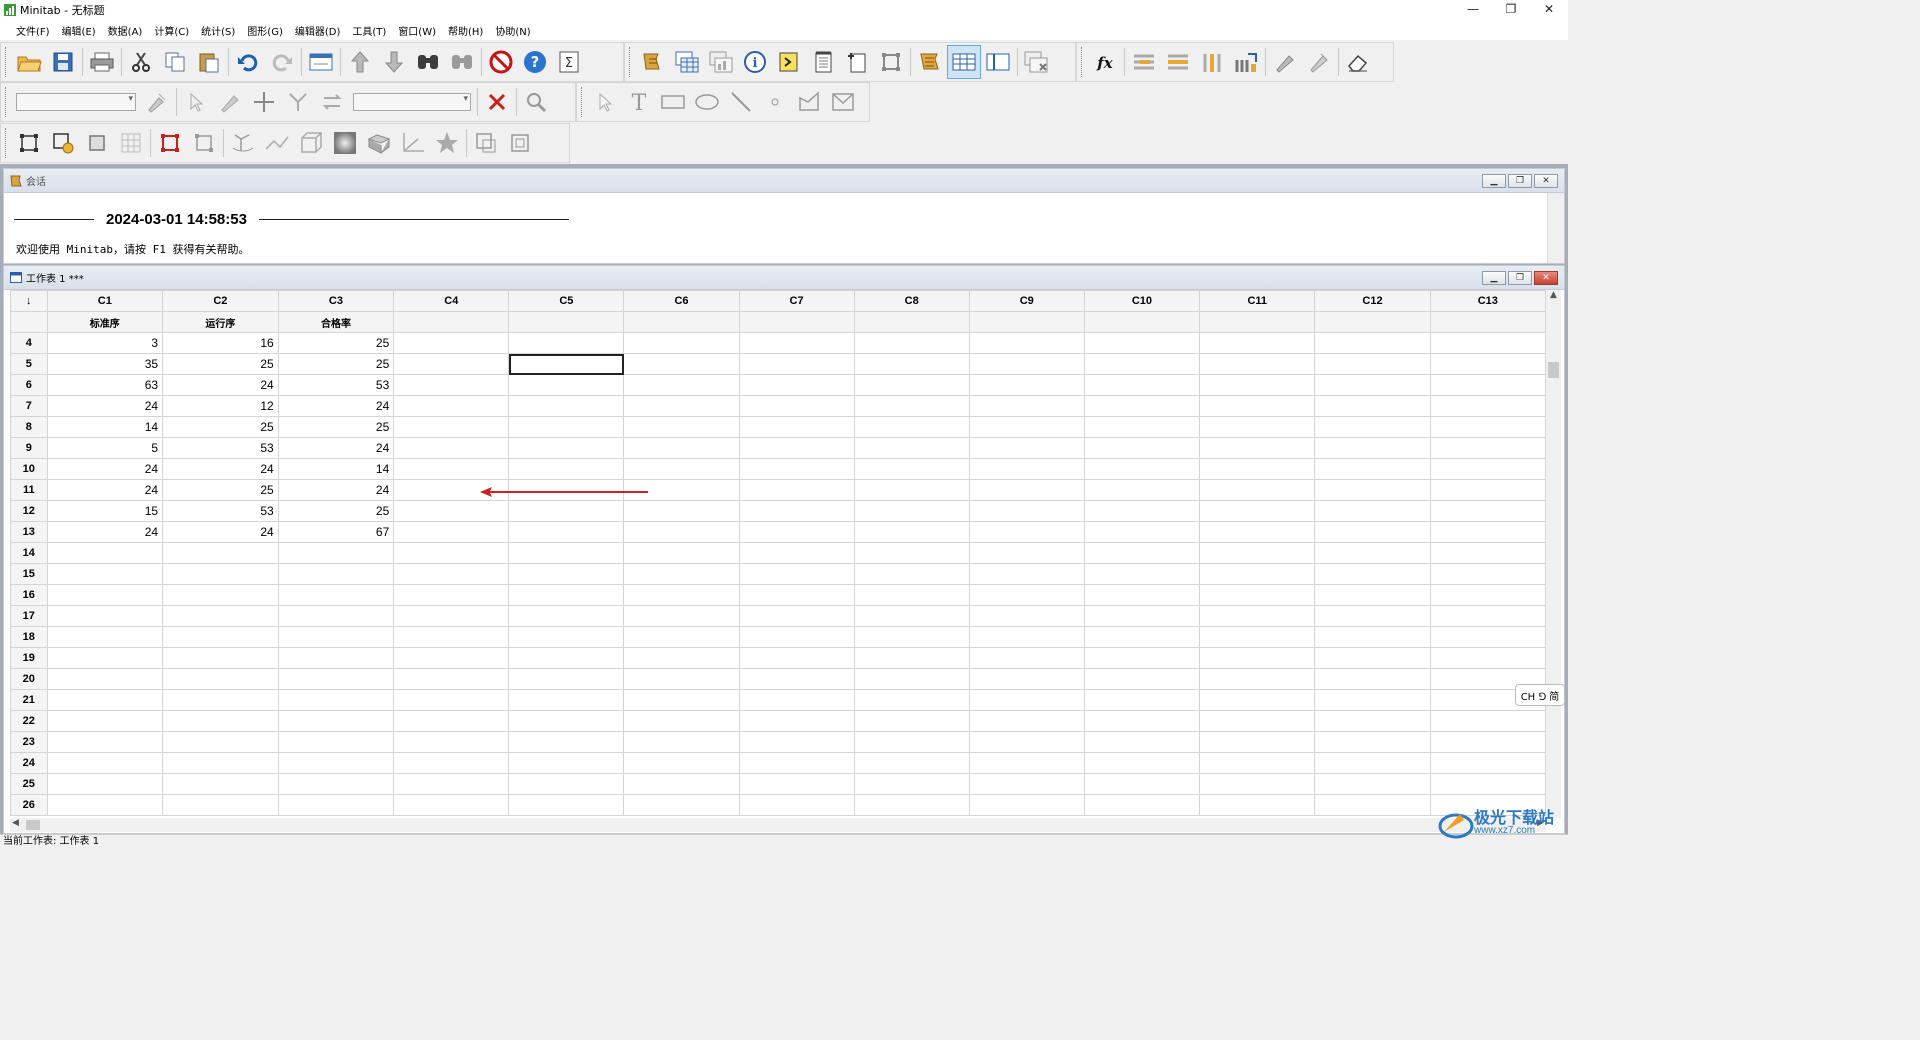 The width and height of the screenshot is (1920, 1040). What do you see at coordinates (105, 343) in the screenshot?
I see `data-cell: 3` at bounding box center [105, 343].